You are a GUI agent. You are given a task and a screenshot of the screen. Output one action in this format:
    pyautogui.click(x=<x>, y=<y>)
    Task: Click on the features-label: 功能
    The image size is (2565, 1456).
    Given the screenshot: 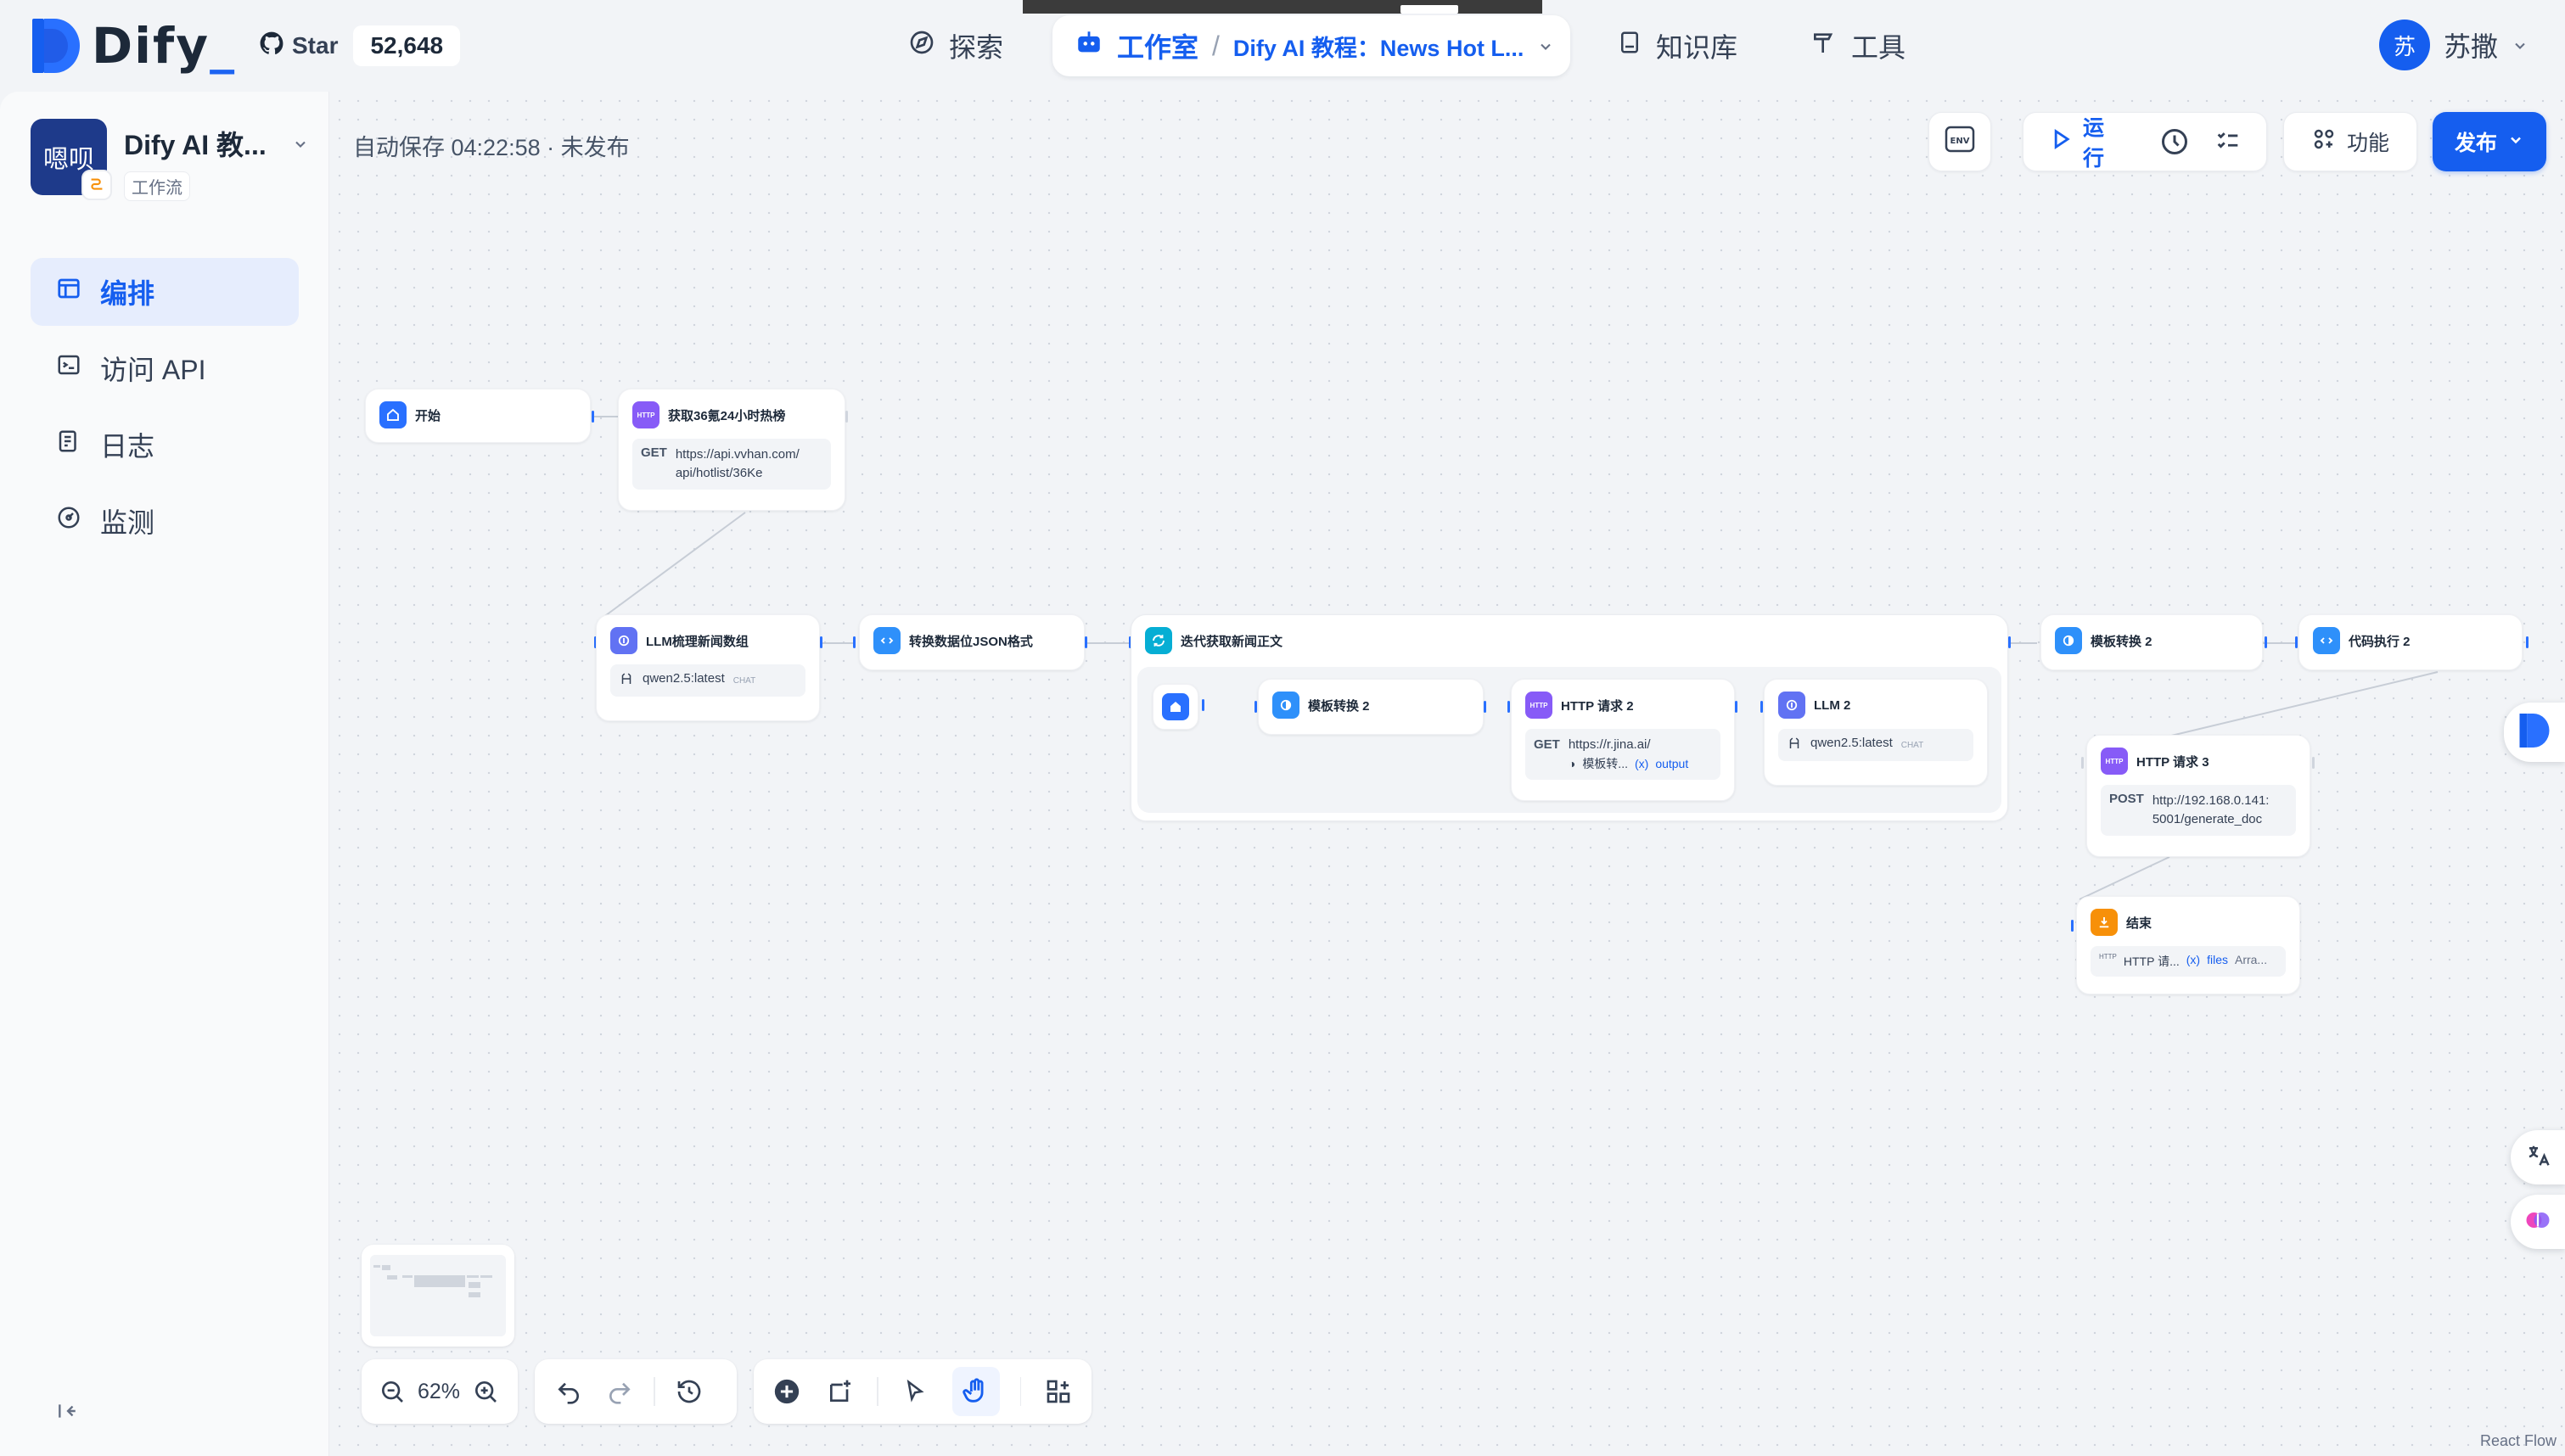 What is the action you would take?
    pyautogui.click(x=2367, y=143)
    